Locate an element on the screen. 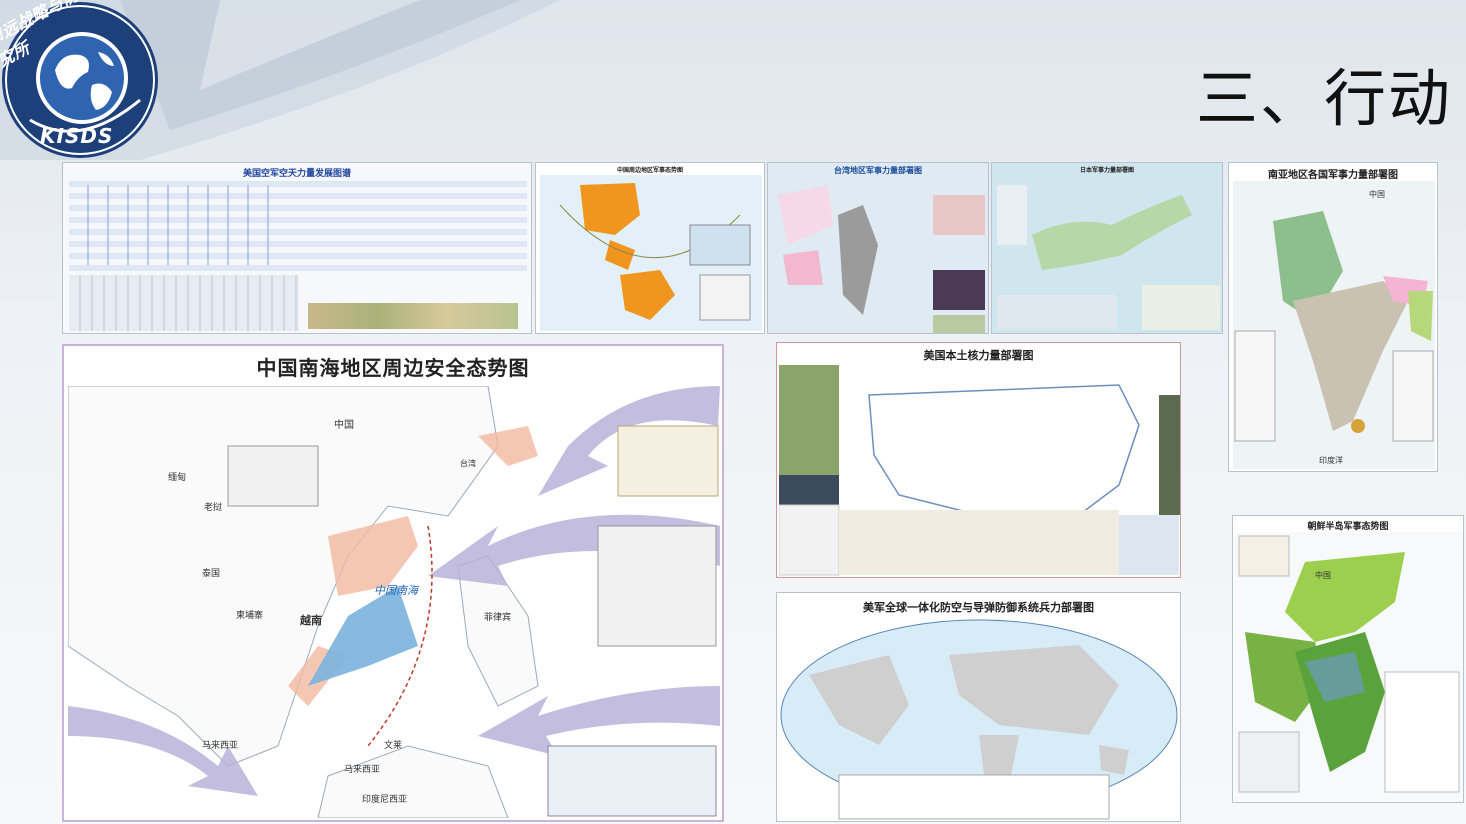  map-korea: 朝鲜半岛军事态势图 中国 is located at coordinates (1348, 659).